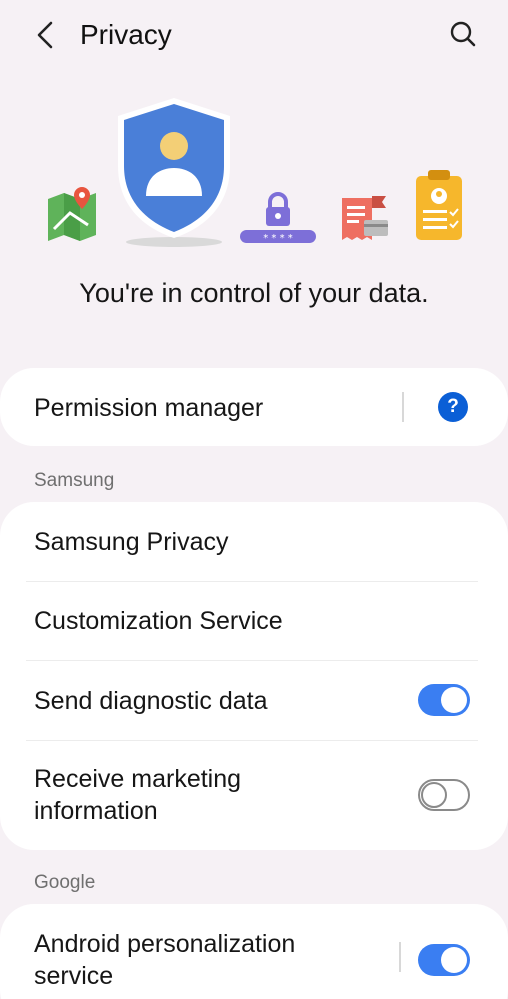 This screenshot has height=999, width=508. I want to click on search-button, so click(463, 34).